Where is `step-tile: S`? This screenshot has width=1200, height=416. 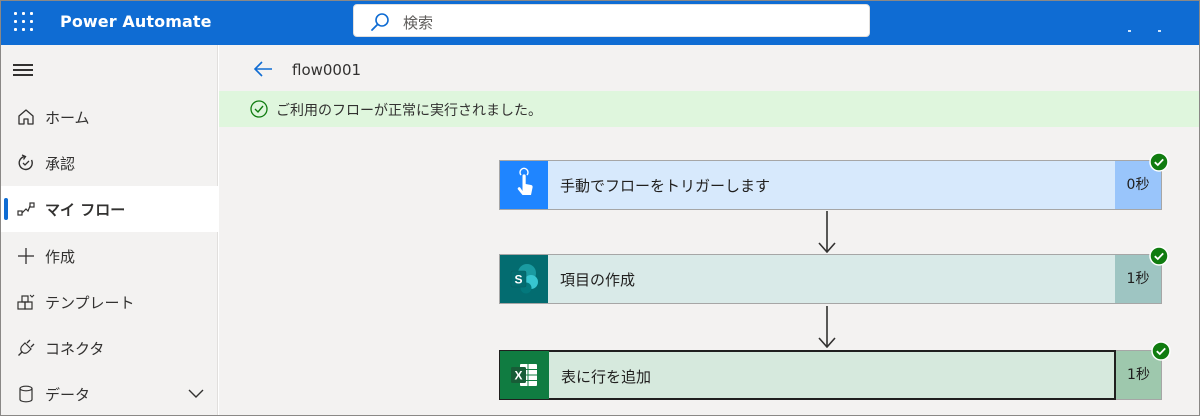
step-tile: S is located at coordinates (524, 279).